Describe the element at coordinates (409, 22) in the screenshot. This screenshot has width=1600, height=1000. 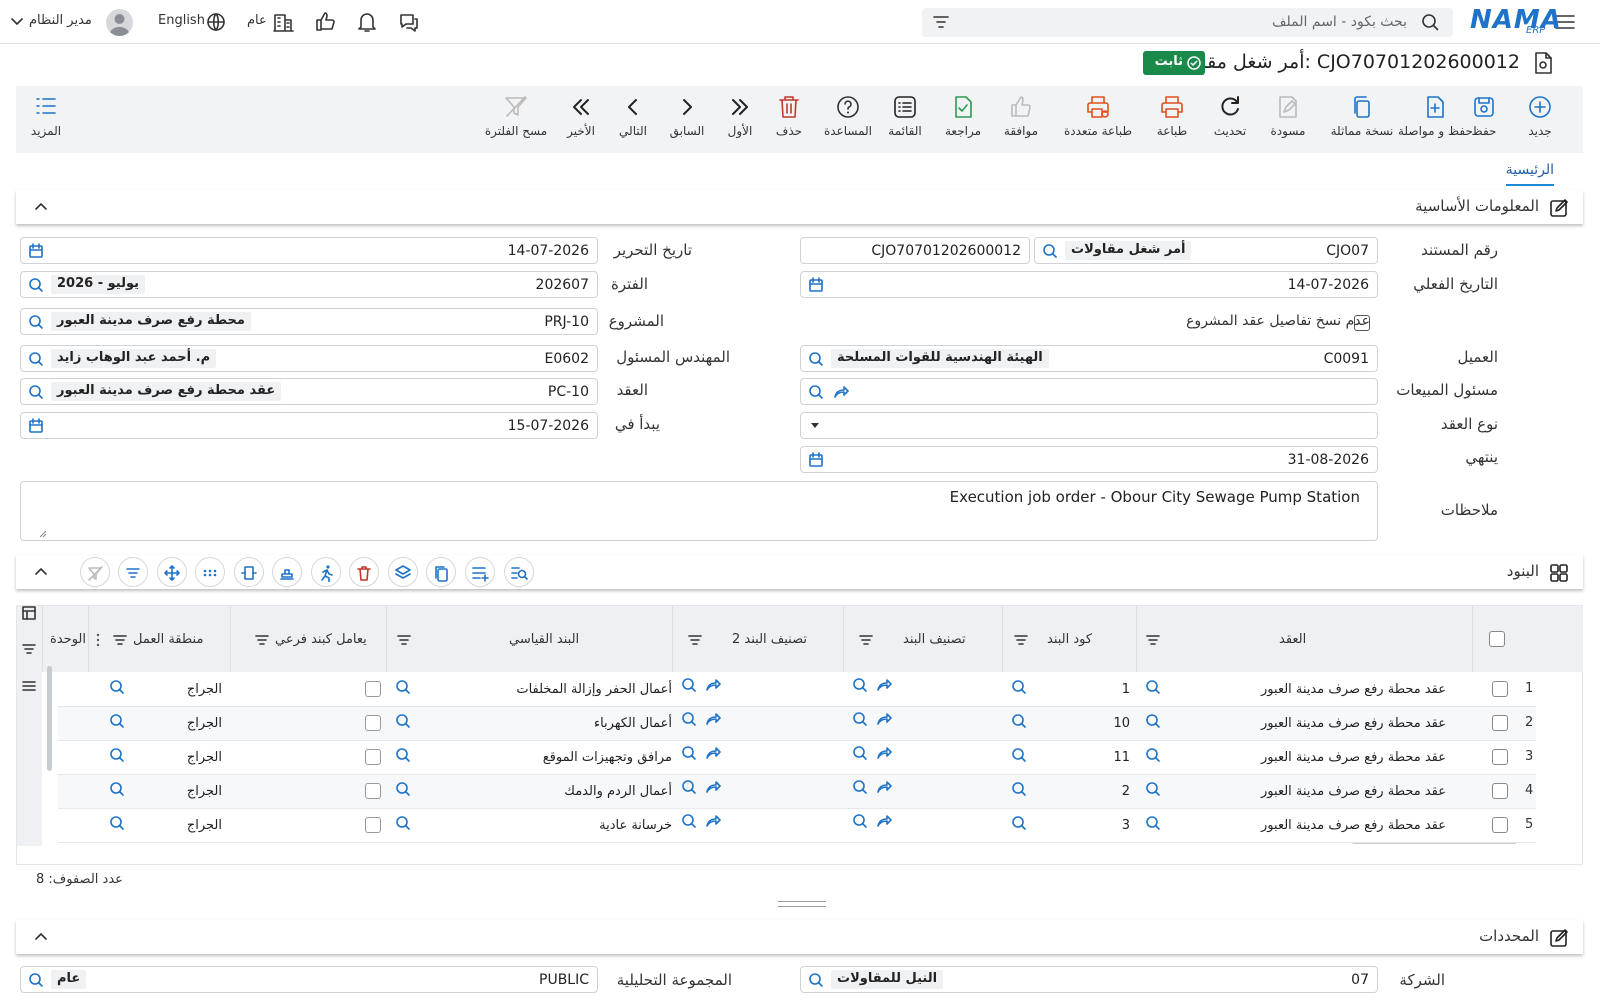
I see `messages-icon` at that location.